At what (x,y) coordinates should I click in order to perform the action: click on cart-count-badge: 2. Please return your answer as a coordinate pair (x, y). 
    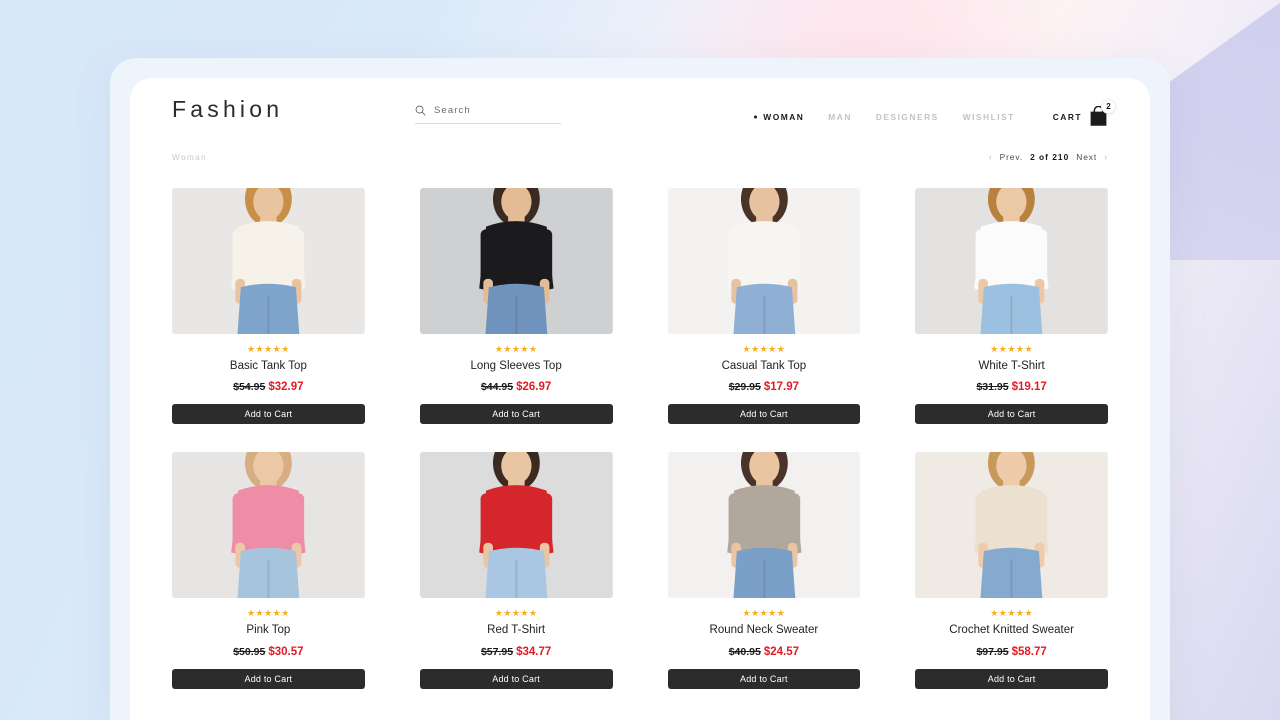
    Looking at the image, I should click on (1108, 106).